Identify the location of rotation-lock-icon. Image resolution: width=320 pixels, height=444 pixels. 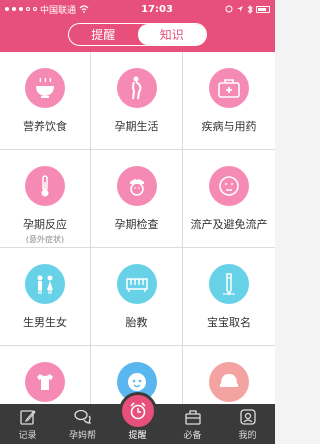
(229, 9).